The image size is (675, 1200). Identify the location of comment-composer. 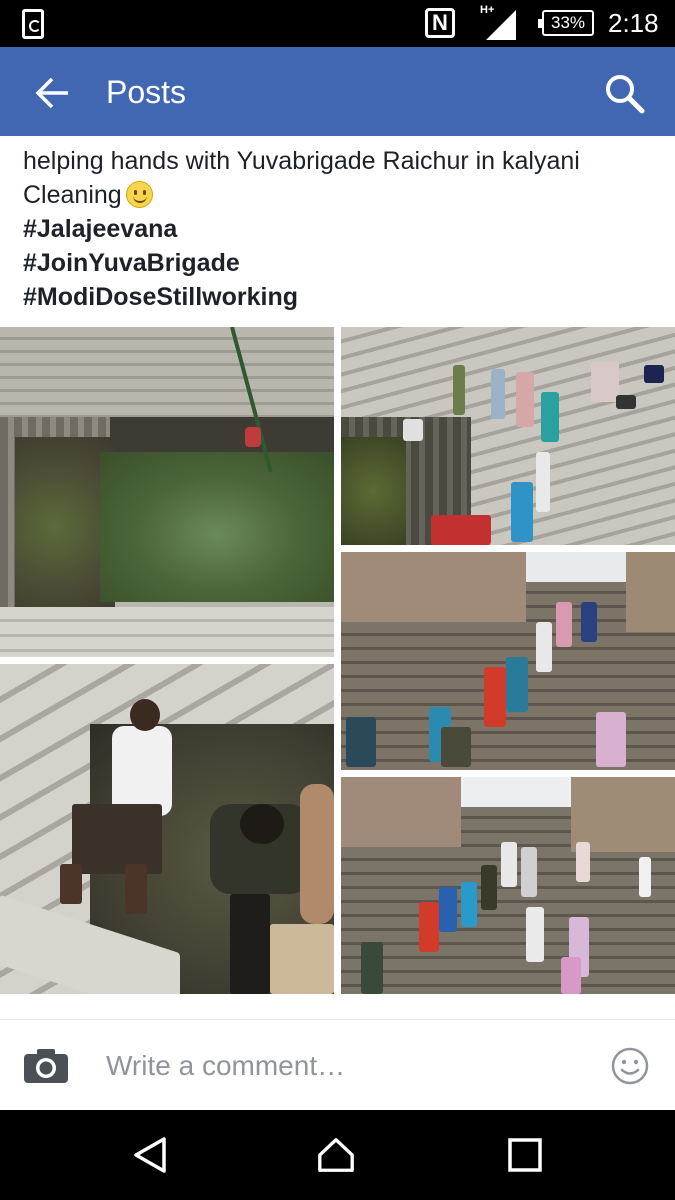
(337, 1064).